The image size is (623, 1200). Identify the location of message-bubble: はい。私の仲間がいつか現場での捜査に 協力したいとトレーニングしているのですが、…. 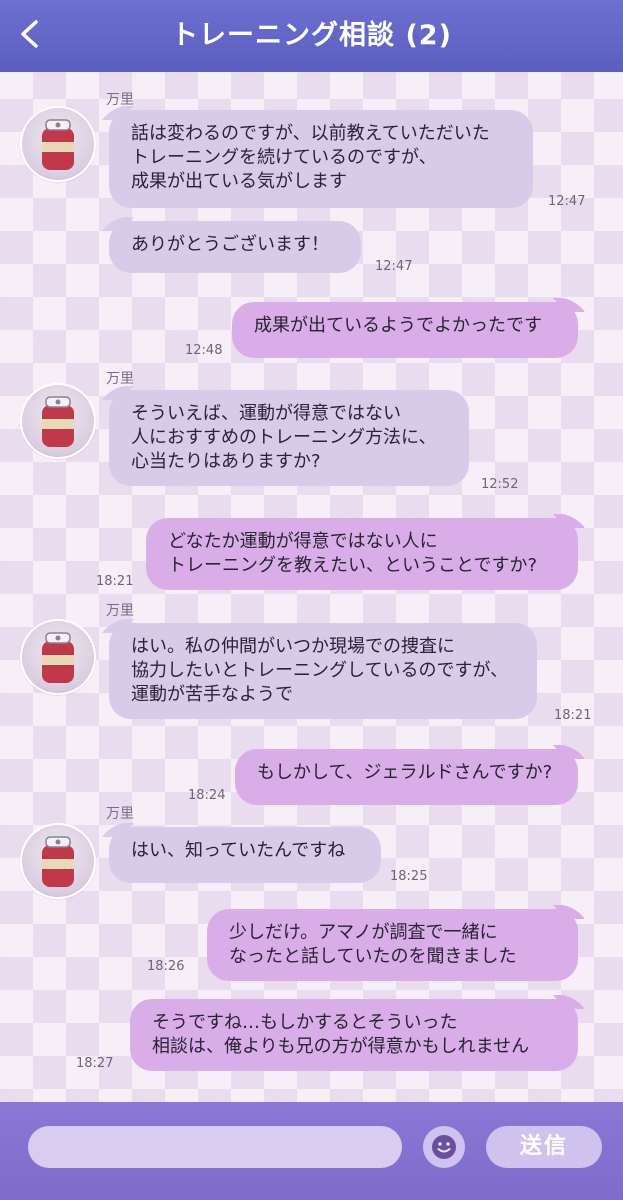
(323, 671).